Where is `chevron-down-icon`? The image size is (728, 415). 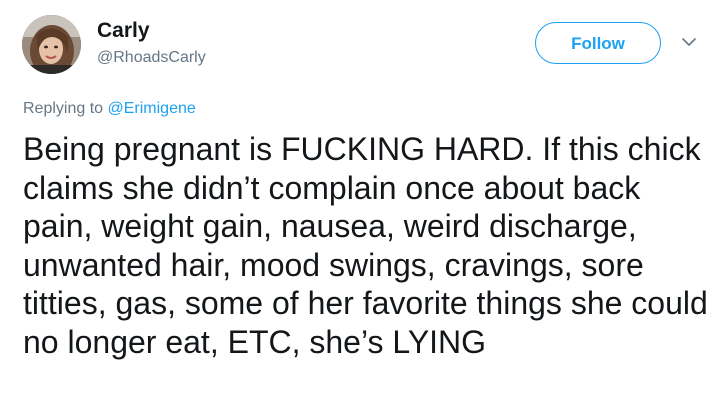
chevron-down-icon is located at coordinates (689, 42).